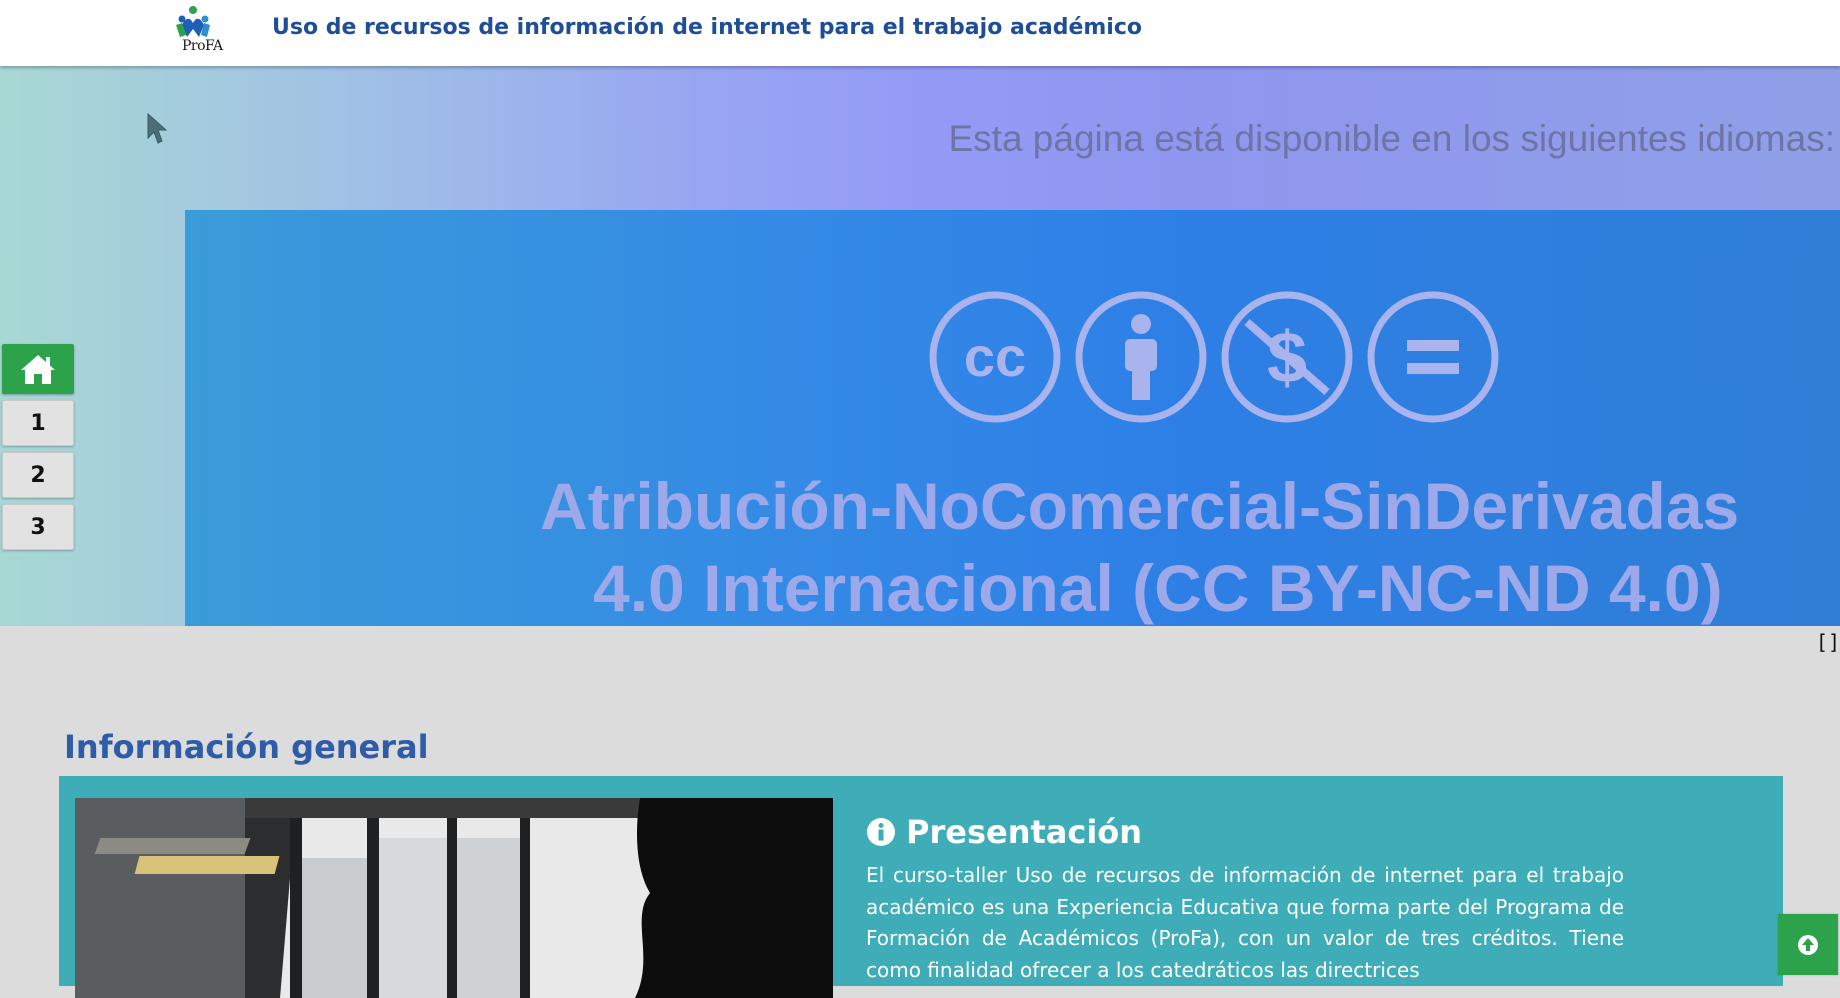 This screenshot has width=1840, height=998. What do you see at coordinates (1024, 832) in the screenshot?
I see `presentation-title: Presentación` at bounding box center [1024, 832].